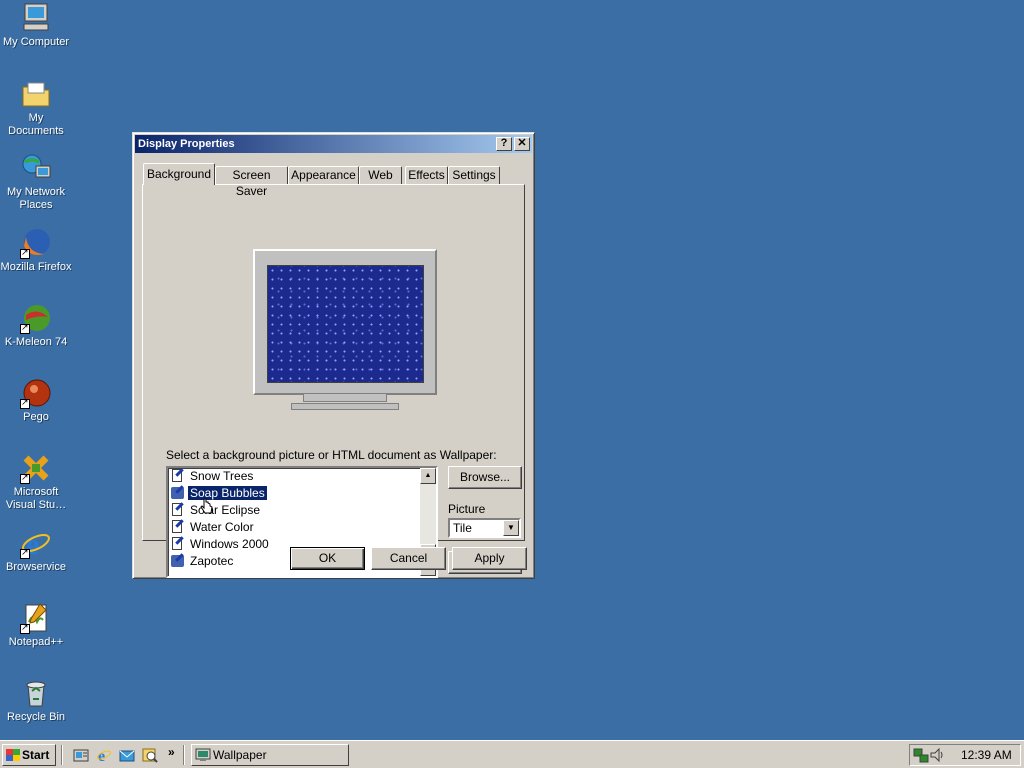  Describe the element at coordinates (36, 318) in the screenshot. I see `kmeleon-icon` at that location.